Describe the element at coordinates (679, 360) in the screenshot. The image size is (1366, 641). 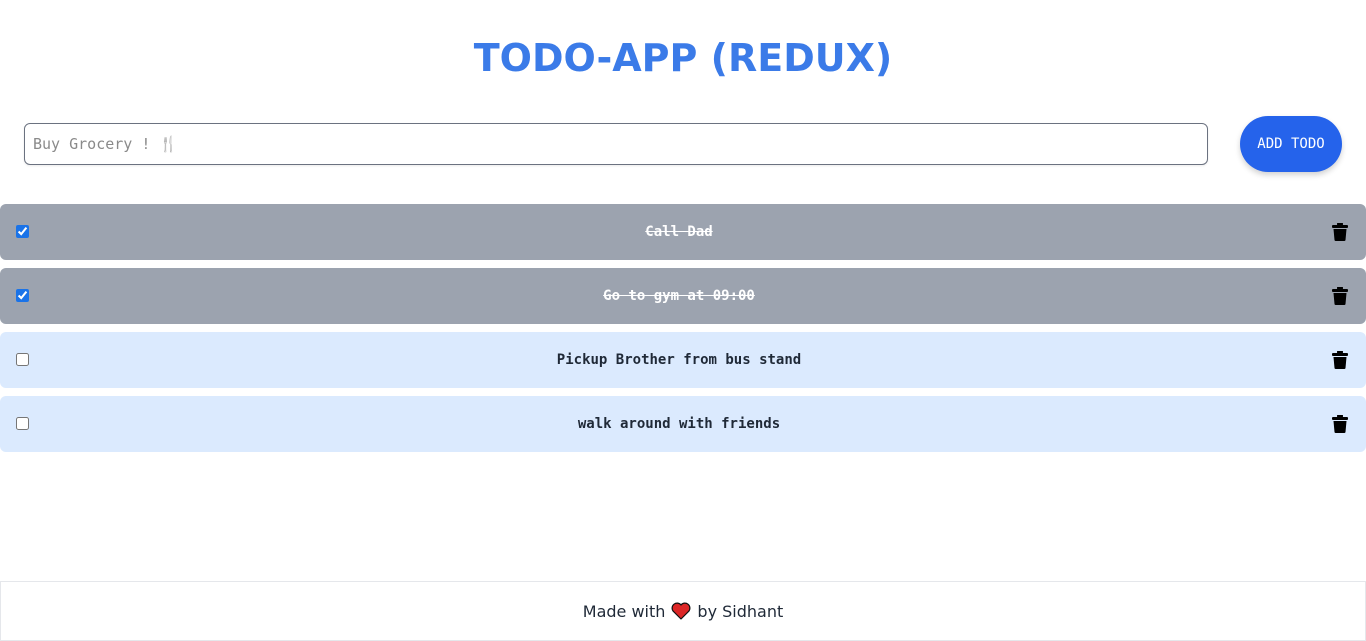
I see `todo-text: Pickup Brother from bus stand` at that location.